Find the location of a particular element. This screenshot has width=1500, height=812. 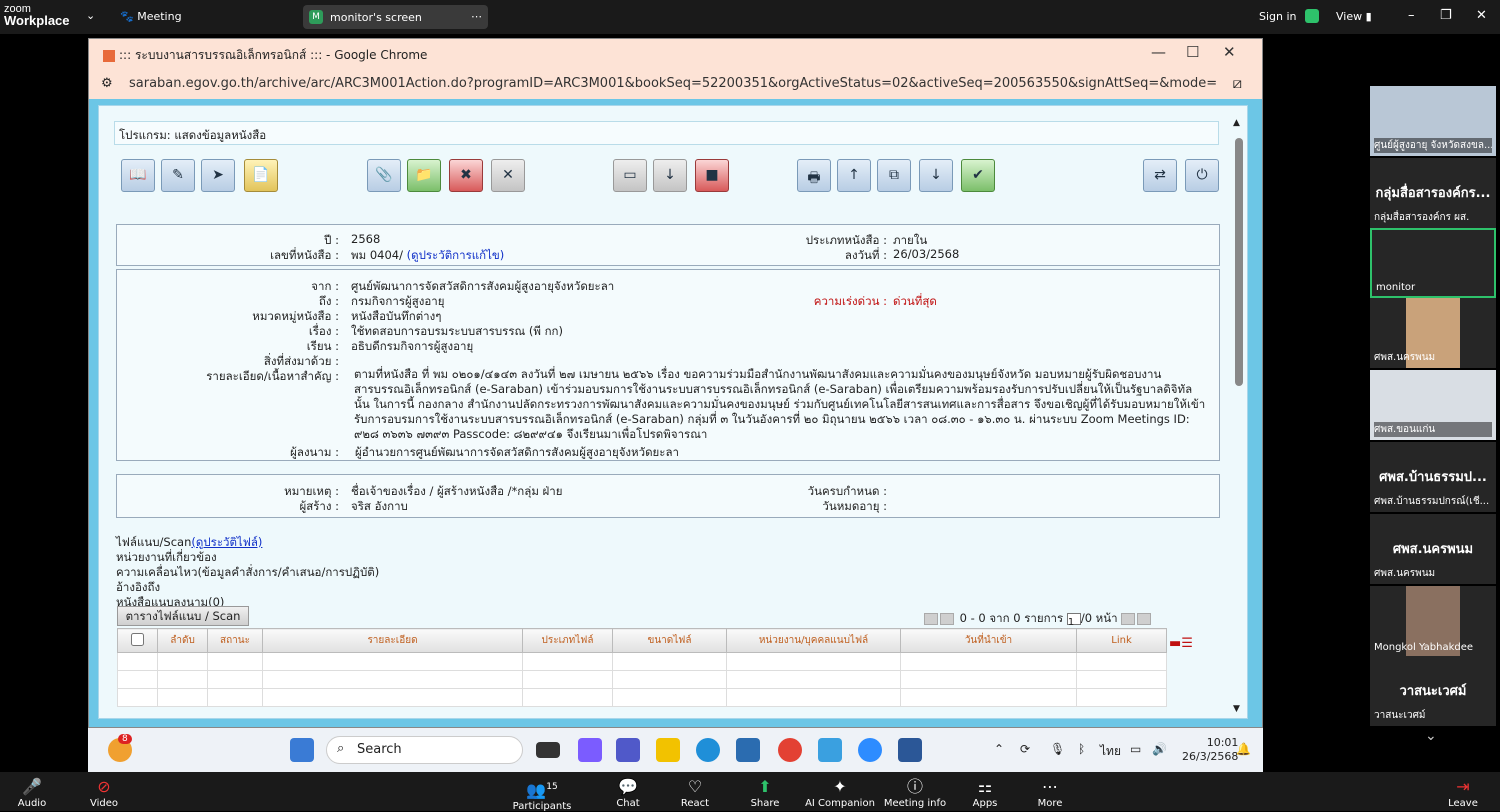

react-button: ♡ React is located at coordinates (695, 792).